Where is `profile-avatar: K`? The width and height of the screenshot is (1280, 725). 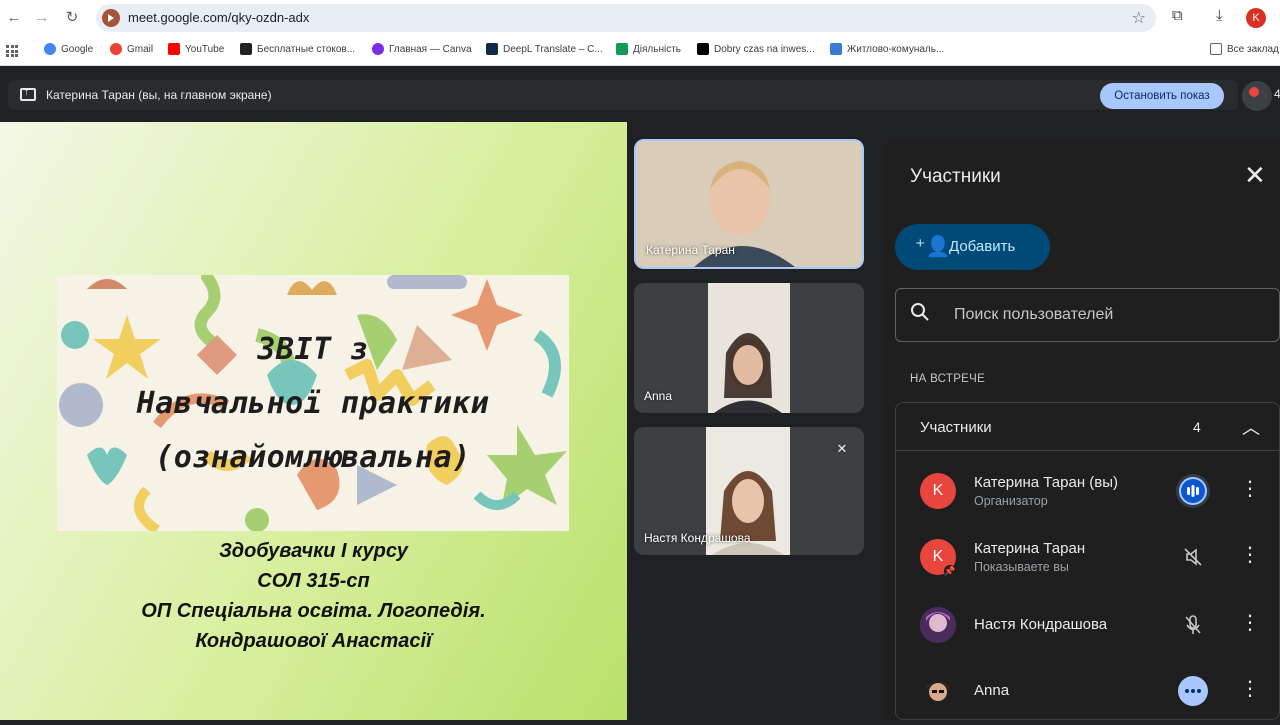 profile-avatar: K is located at coordinates (1256, 18).